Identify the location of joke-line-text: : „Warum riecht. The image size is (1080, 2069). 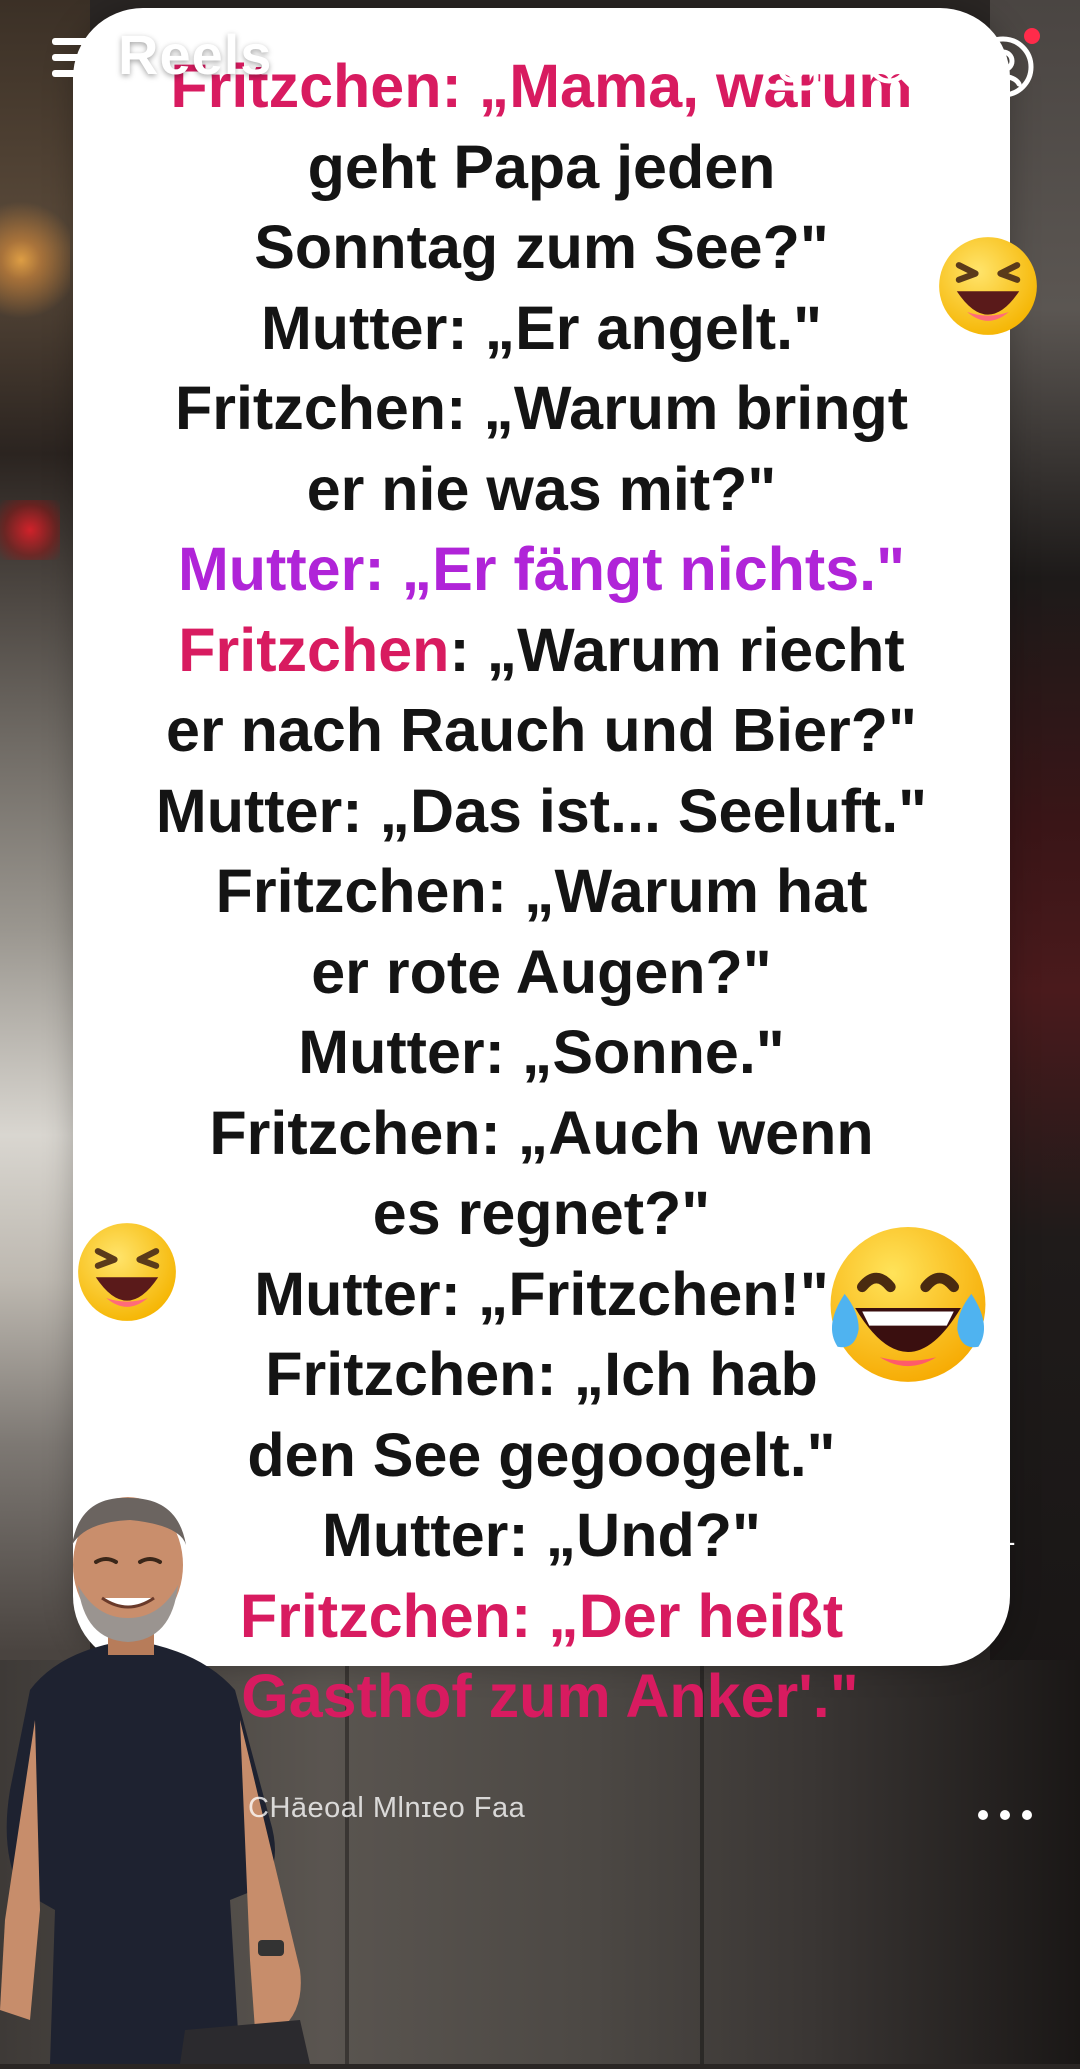
(677, 649).